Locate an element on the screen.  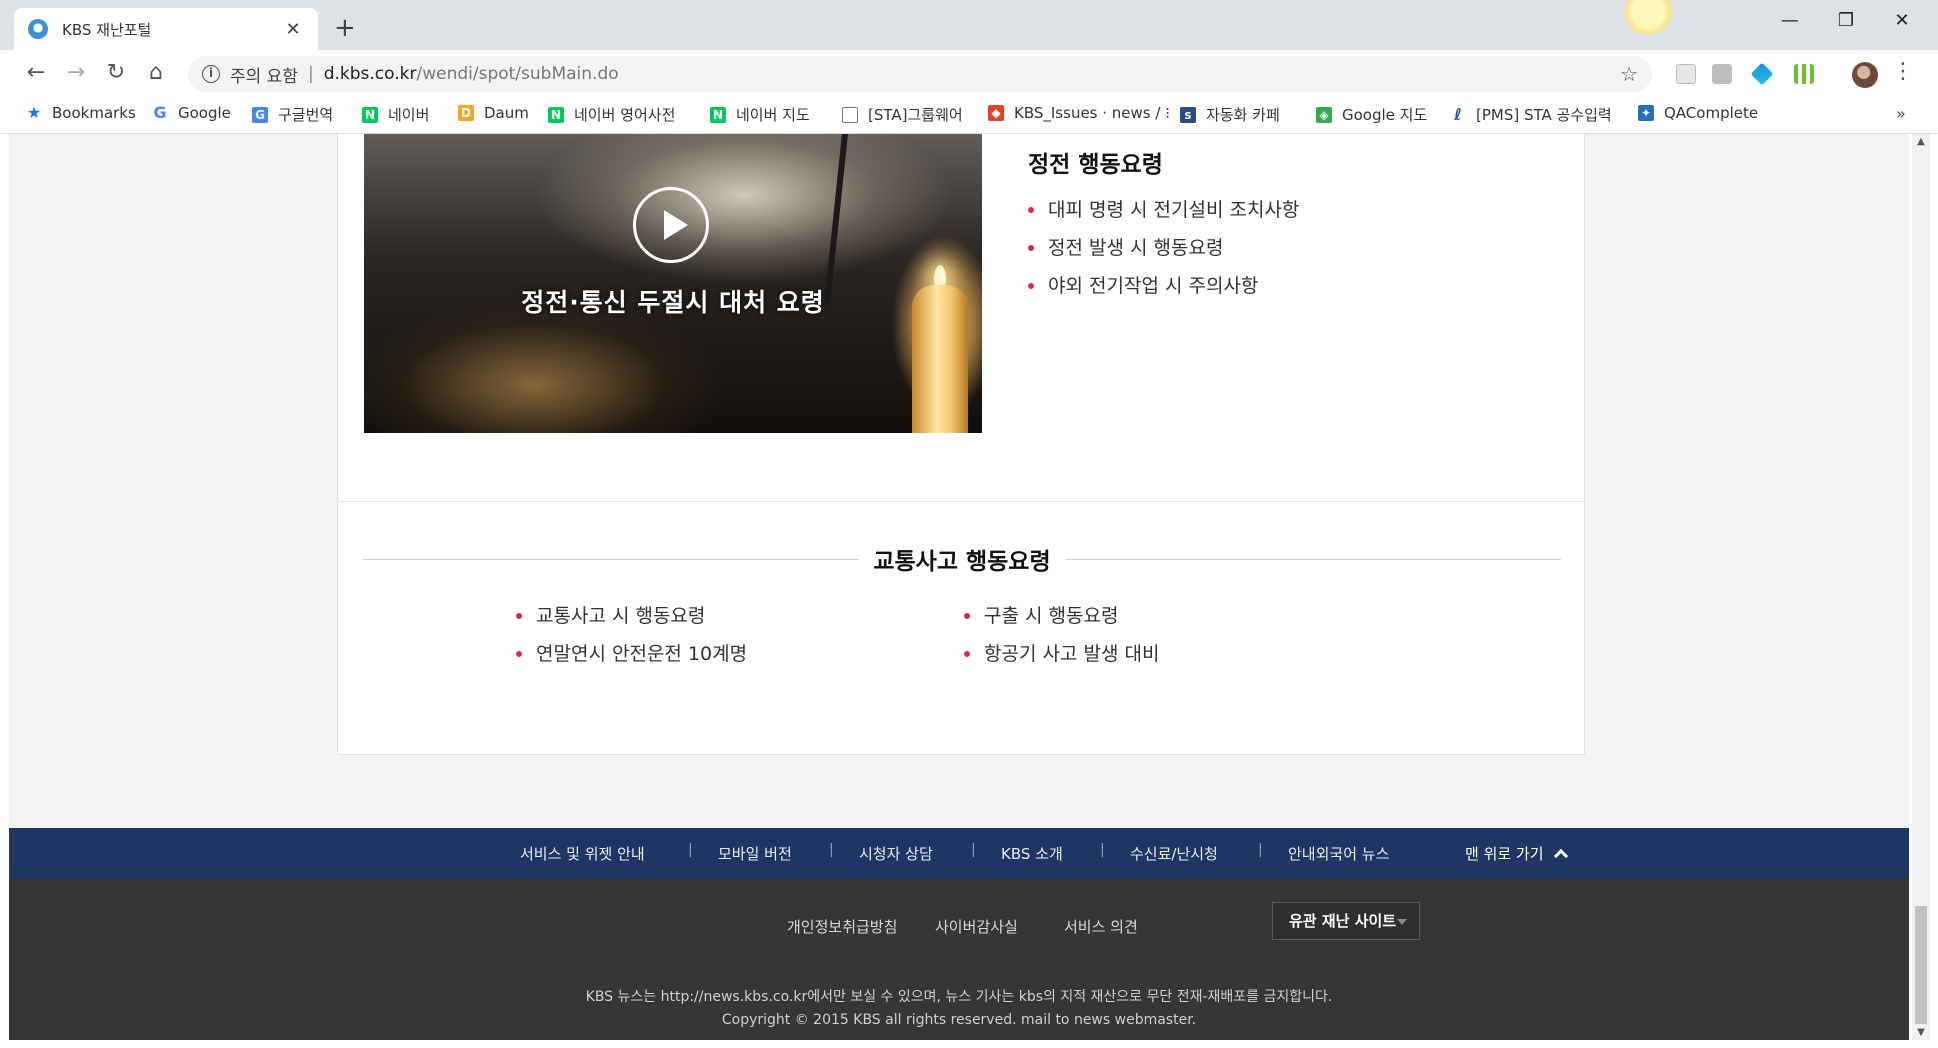
bookmark-label: 네이버 지도 is located at coordinates (773, 115).